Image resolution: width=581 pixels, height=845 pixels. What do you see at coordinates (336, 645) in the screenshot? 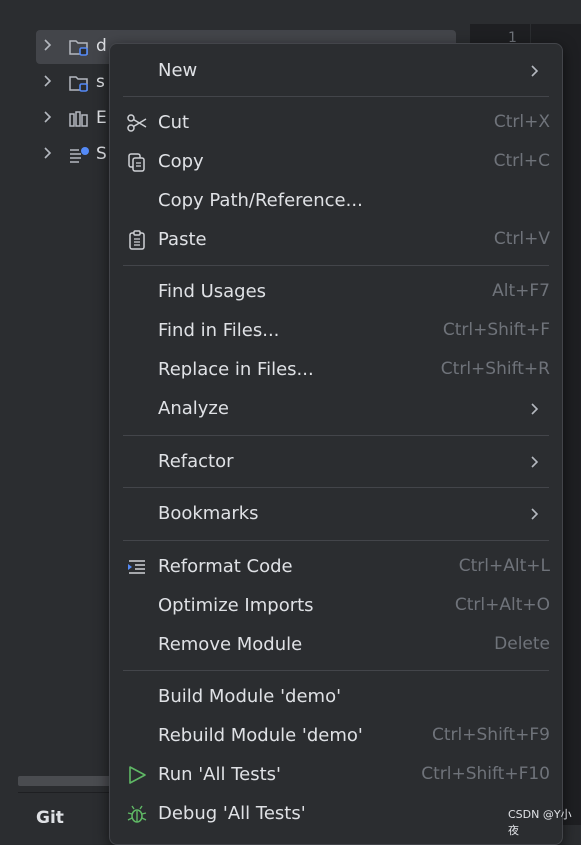
I see `menu-item-remove-module: Remove Module Delete` at bounding box center [336, 645].